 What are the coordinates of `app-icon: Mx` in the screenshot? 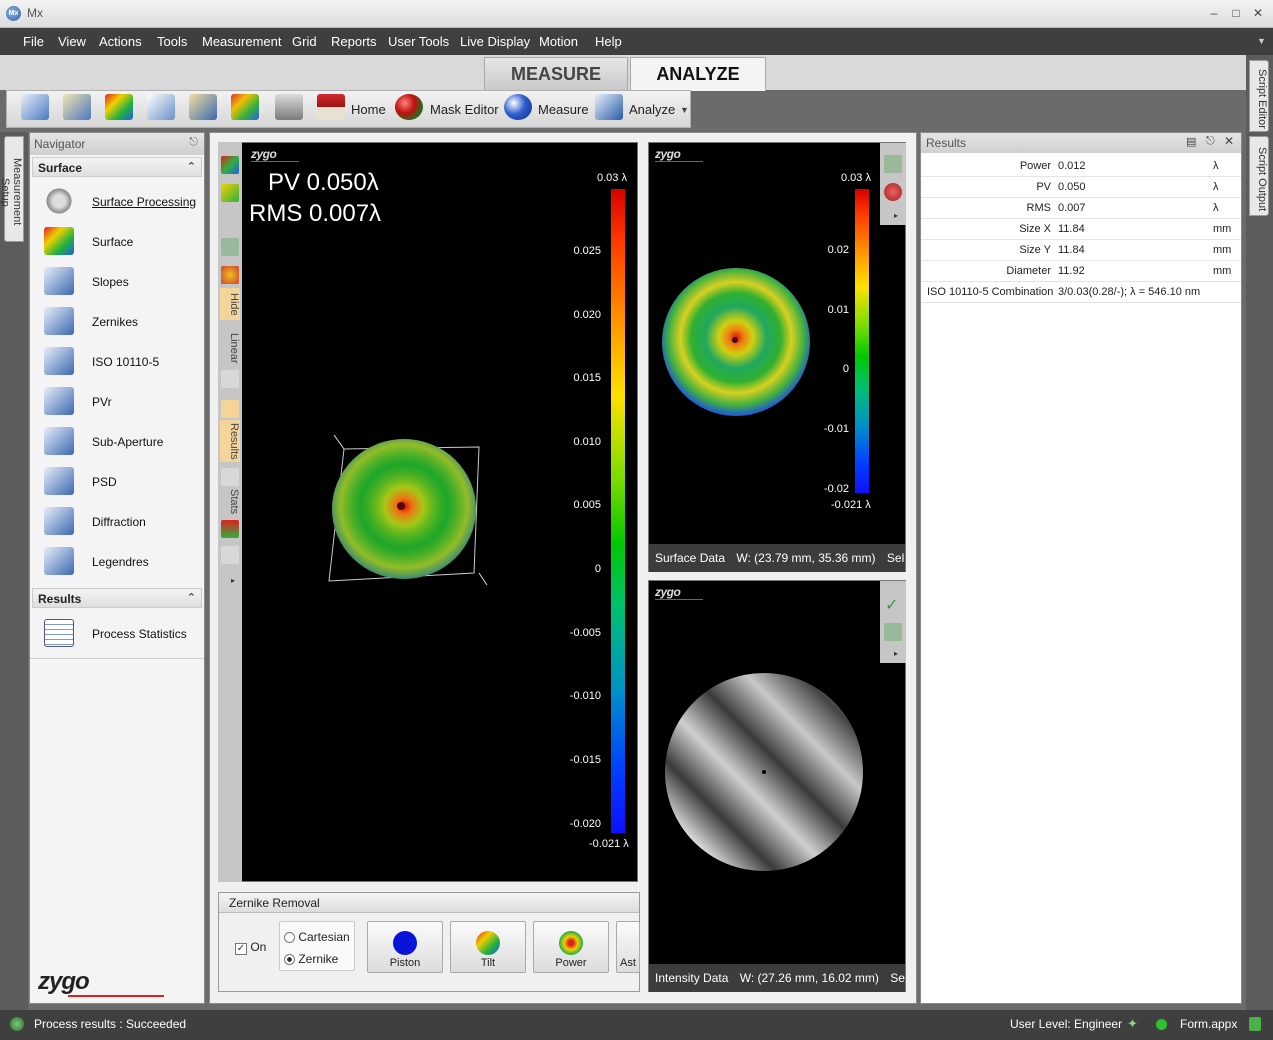 It's located at (13, 13).